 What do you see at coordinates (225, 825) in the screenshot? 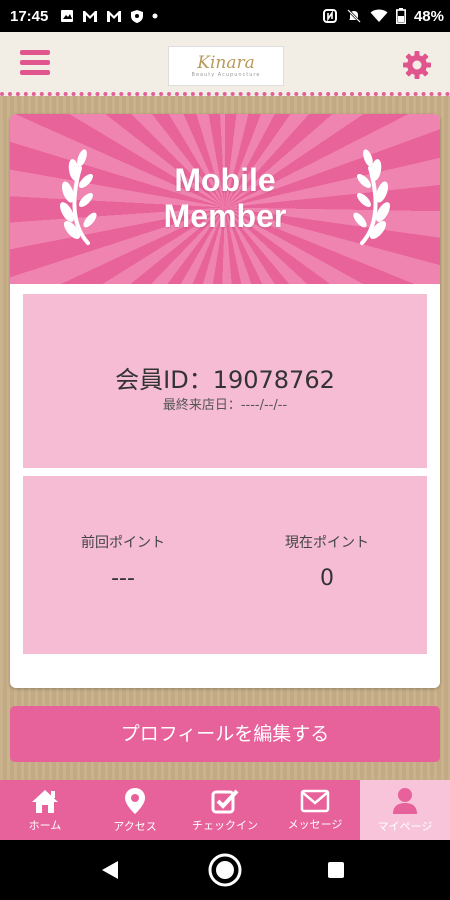
I see `tab-label: チェックイン` at bounding box center [225, 825].